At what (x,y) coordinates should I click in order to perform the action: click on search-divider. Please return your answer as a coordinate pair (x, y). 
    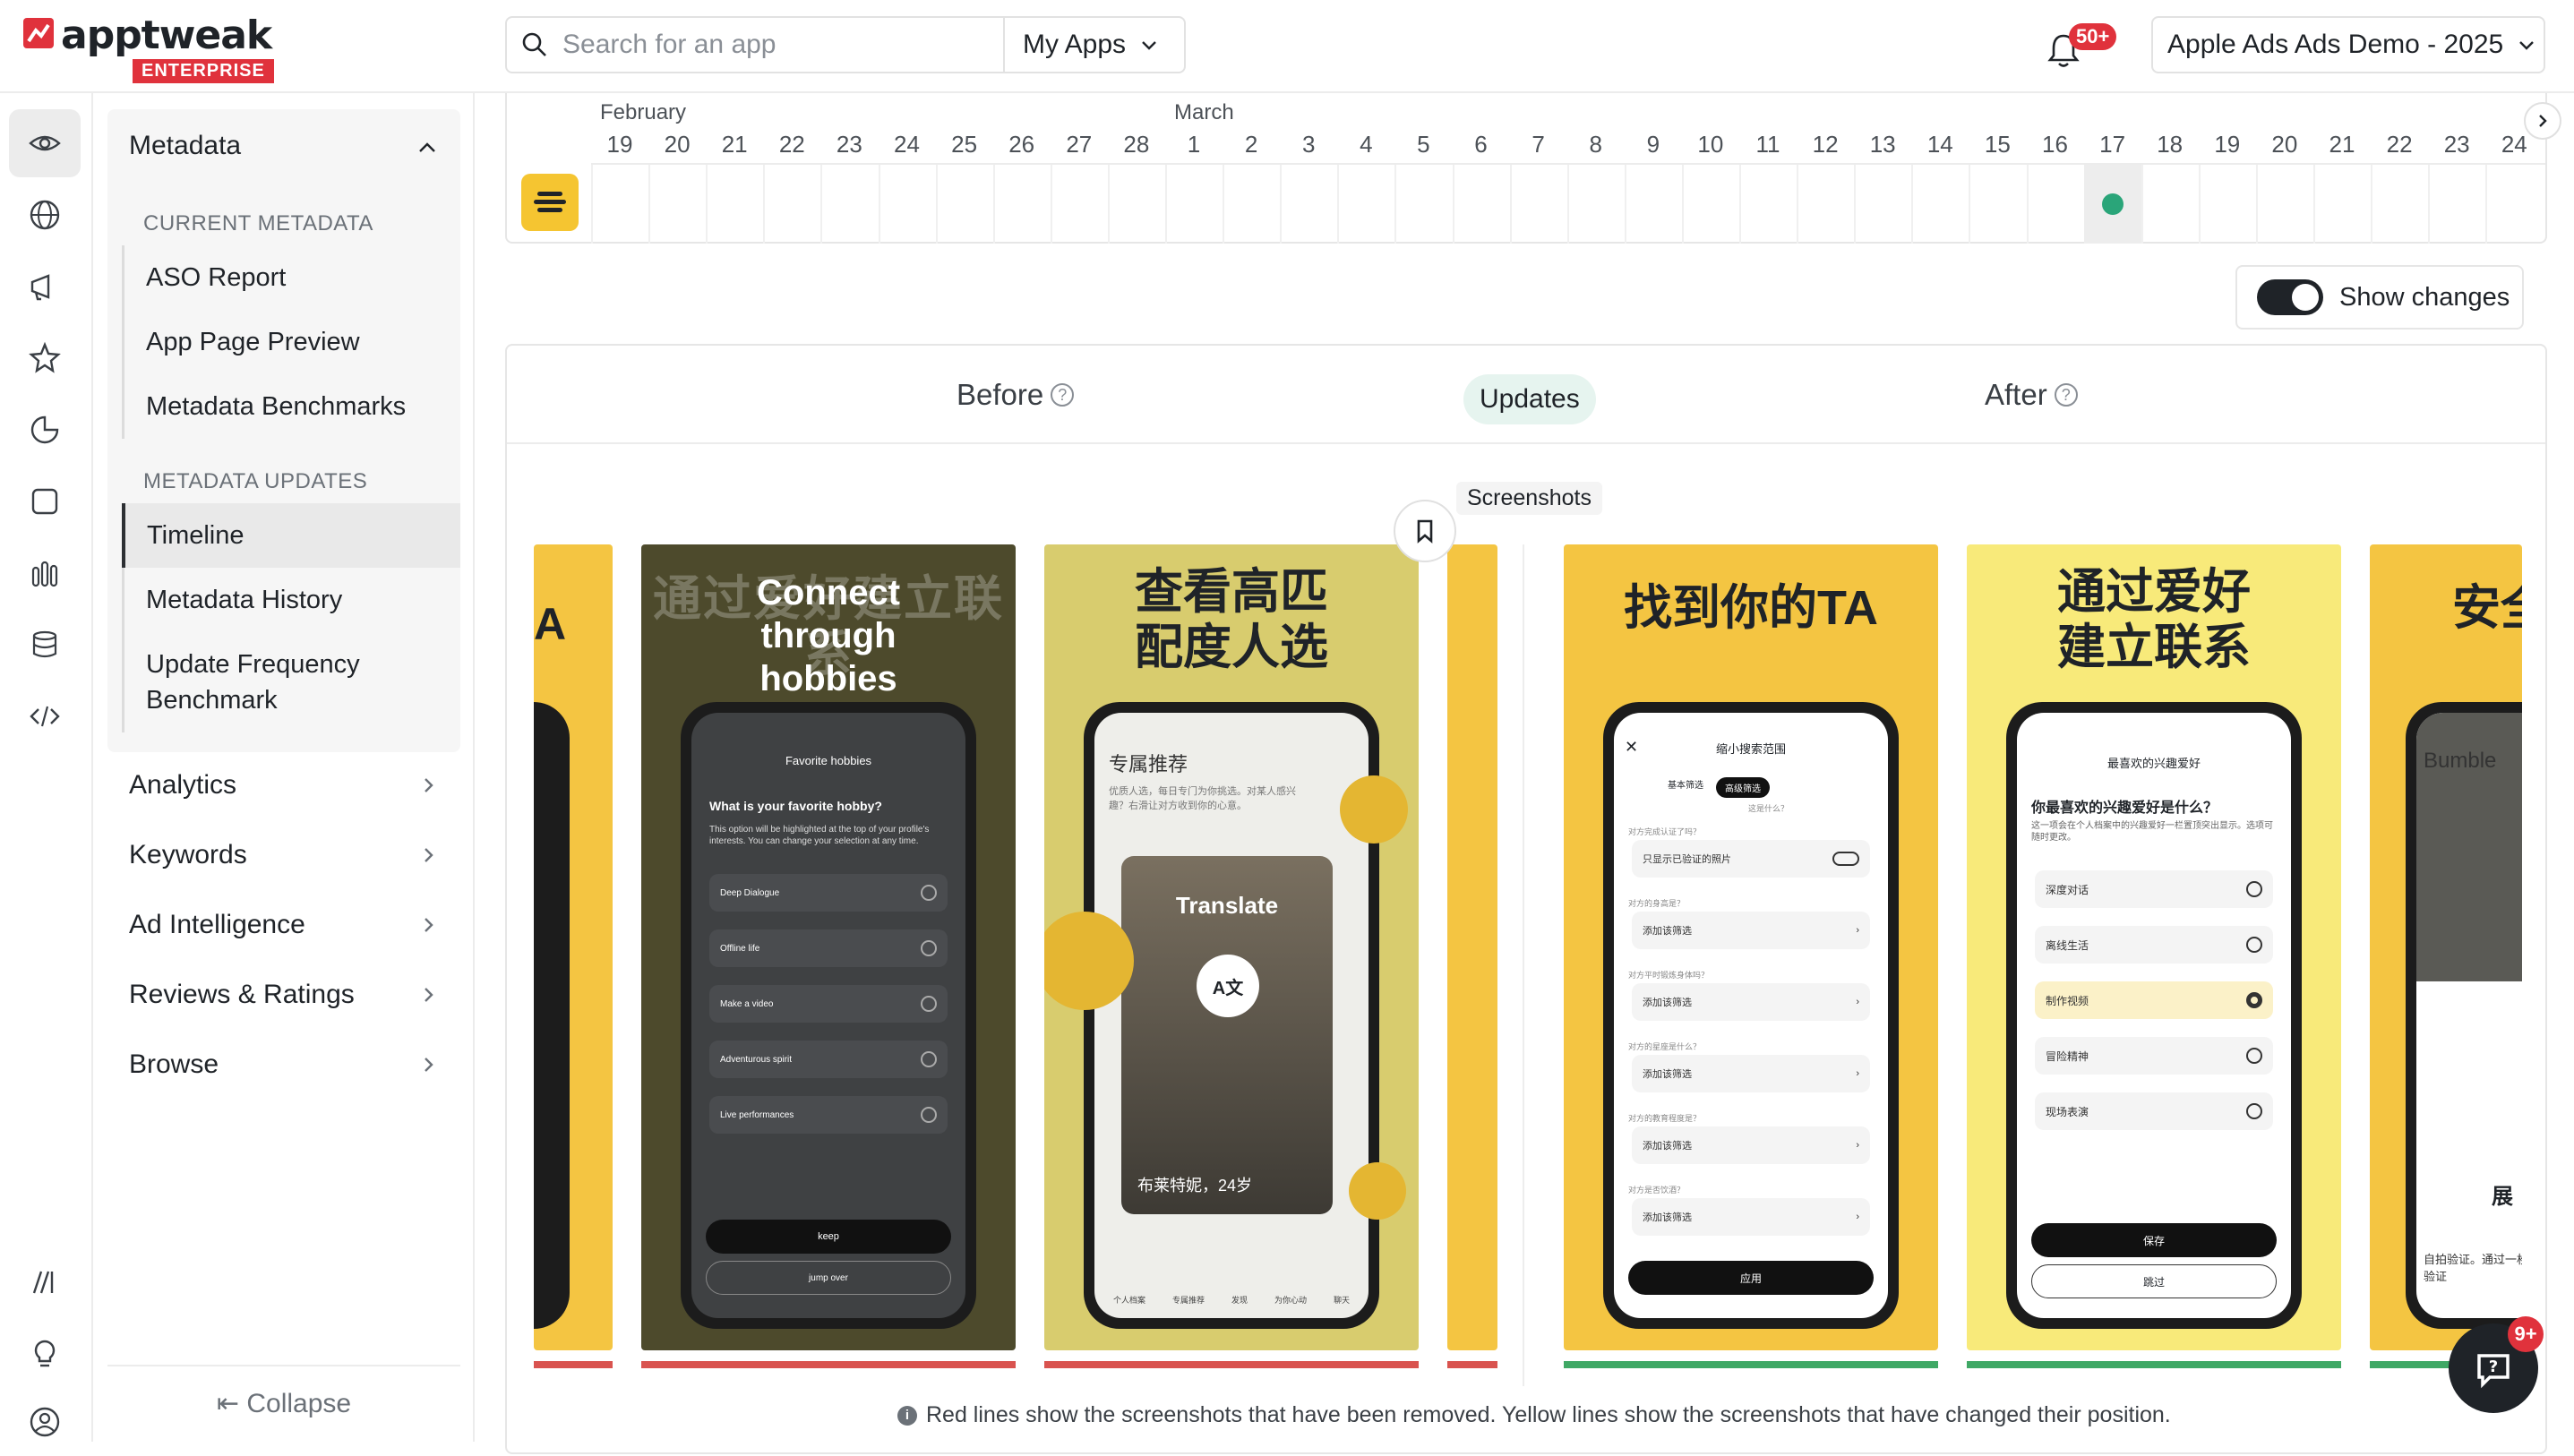
    Looking at the image, I should click on (1004, 45).